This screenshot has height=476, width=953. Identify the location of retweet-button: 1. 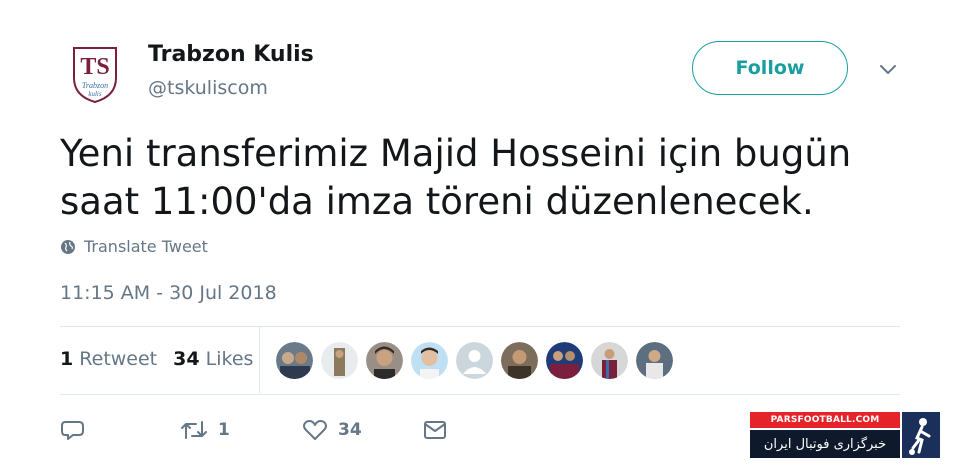
(241, 430).